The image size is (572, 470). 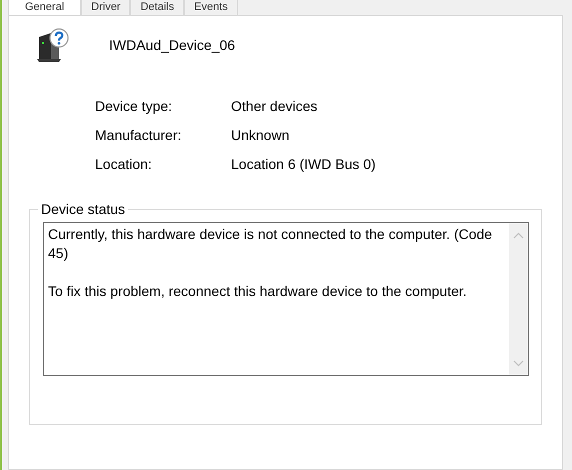 I want to click on scroll-up-icon, so click(x=518, y=235).